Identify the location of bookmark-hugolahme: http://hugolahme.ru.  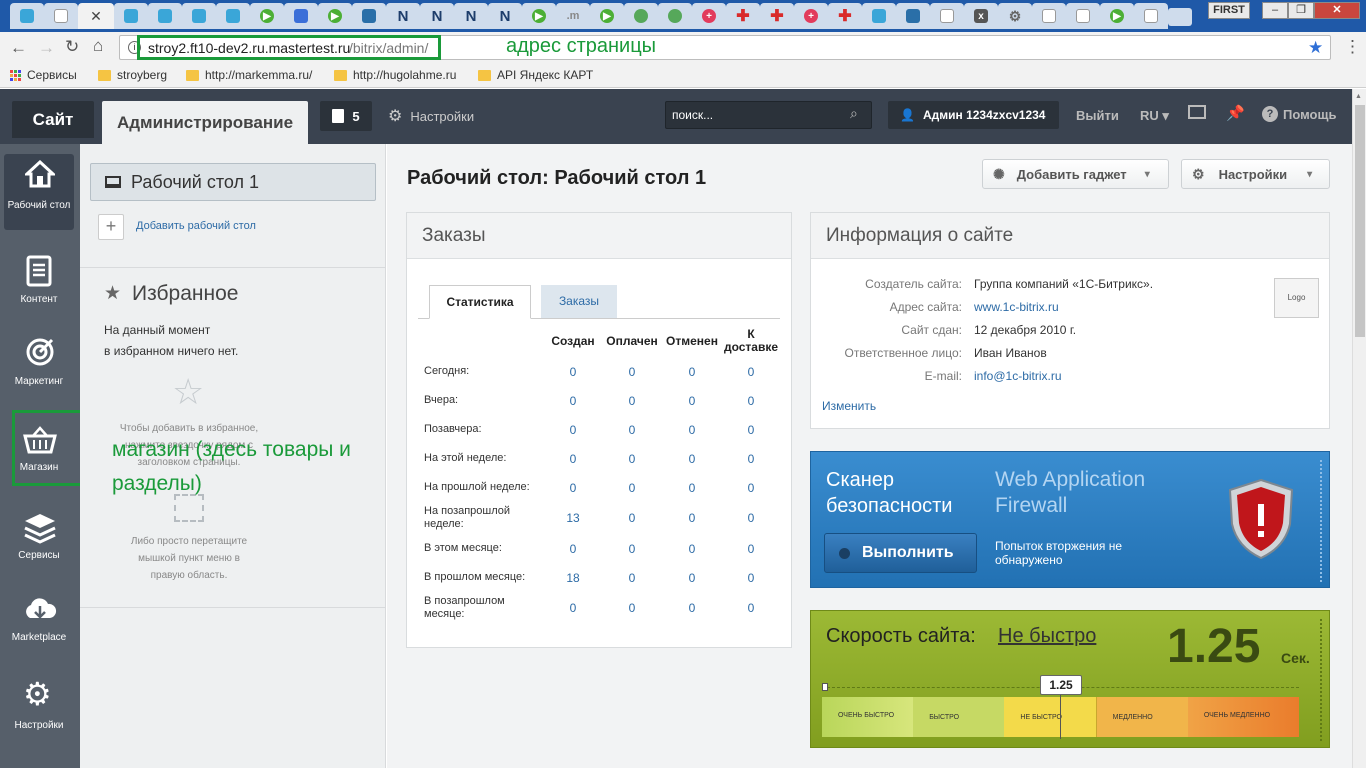
(395, 75).